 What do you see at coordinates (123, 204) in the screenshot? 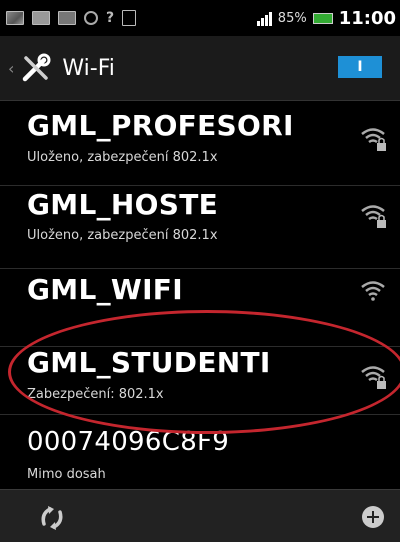
I see `network-ssid: GML_HOSTE` at bounding box center [123, 204].